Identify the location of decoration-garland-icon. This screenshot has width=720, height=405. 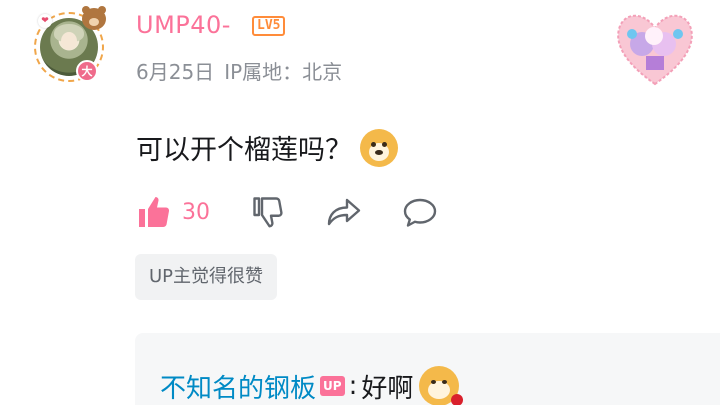
(655, 50).